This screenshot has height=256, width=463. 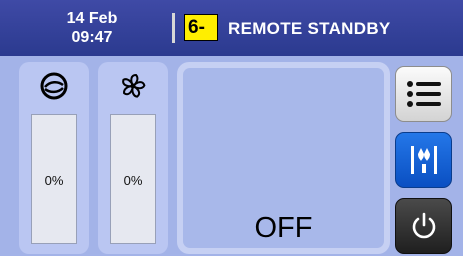 I want to click on menu-button, so click(x=423, y=94).